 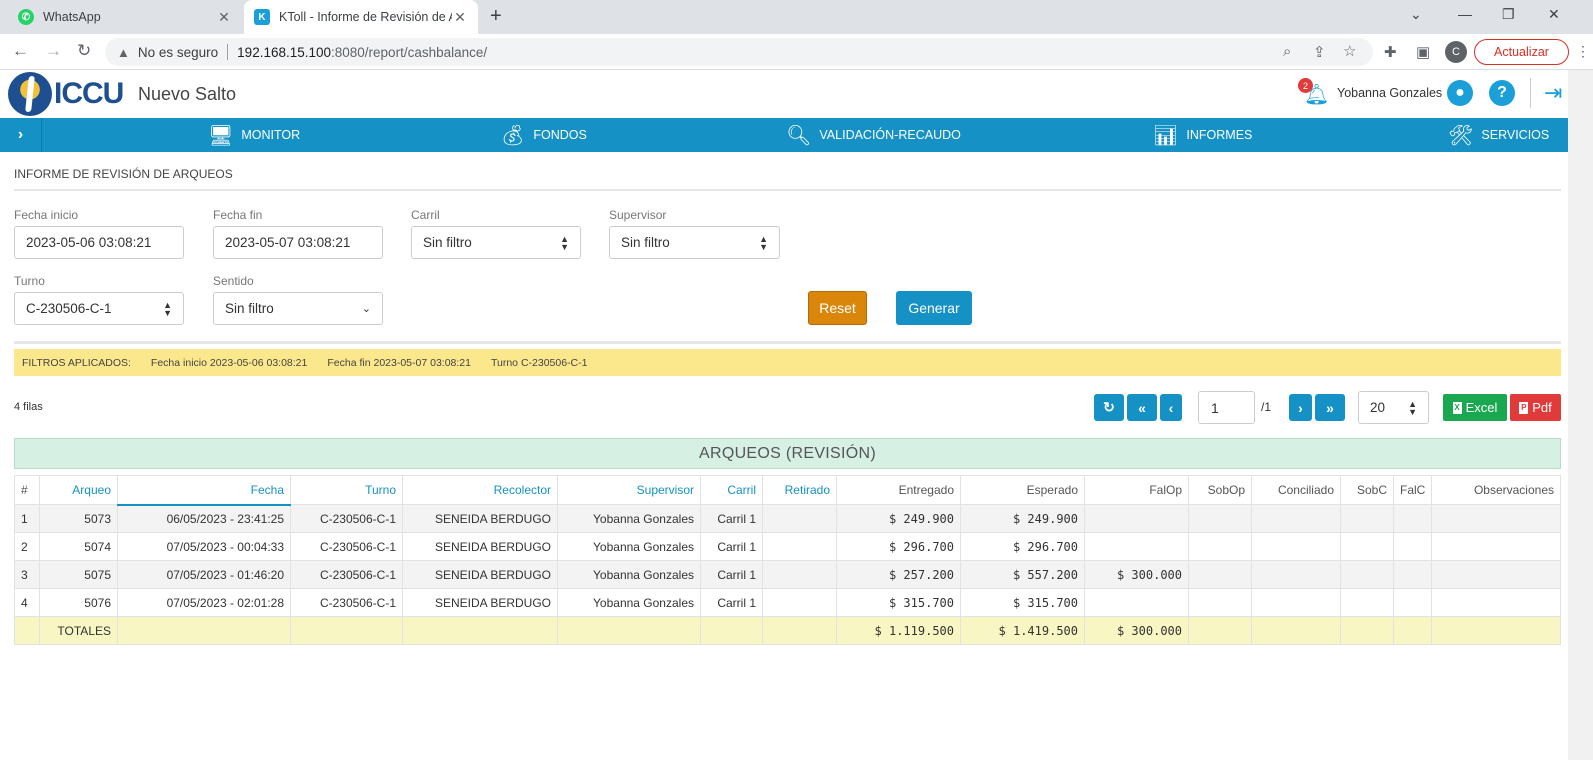 What do you see at coordinates (21, 135) in the screenshot?
I see `sidebar-toggle-button: ›` at bounding box center [21, 135].